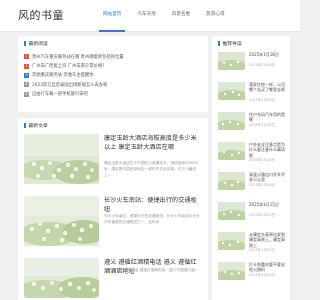 This screenshot has width=320, height=300. What do you see at coordinates (113, 94) in the screenshot?
I see `list-item: 5 自由行车载一部手机旅行去吧` at bounding box center [113, 94].